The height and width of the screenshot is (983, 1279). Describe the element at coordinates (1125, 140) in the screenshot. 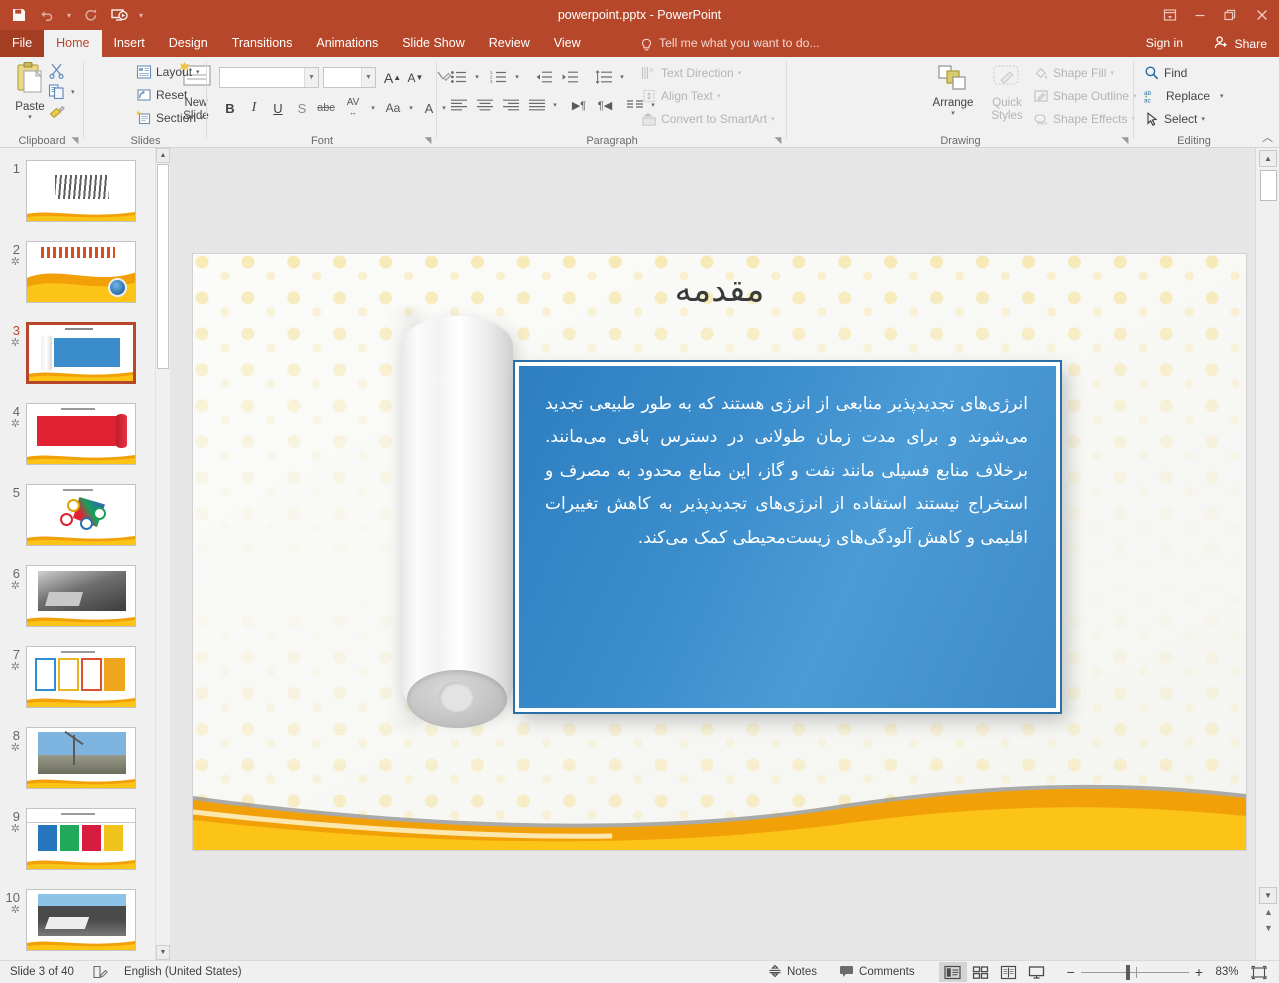

I see `drawing-dialog-launcher: ◥` at that location.